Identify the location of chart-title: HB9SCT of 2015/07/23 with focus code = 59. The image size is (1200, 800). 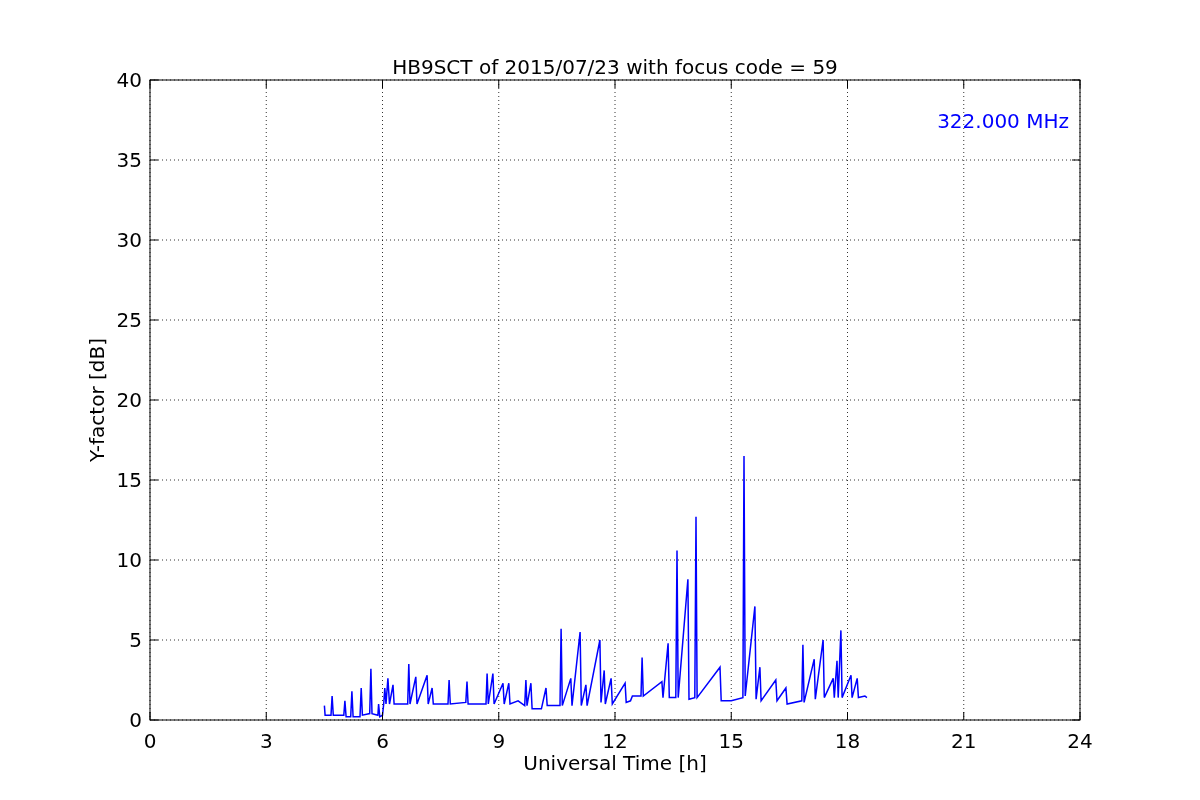
(615, 67).